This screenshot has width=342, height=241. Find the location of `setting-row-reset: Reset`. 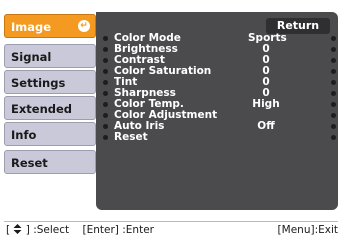

setting-row-reset: Reset is located at coordinates (218, 137).